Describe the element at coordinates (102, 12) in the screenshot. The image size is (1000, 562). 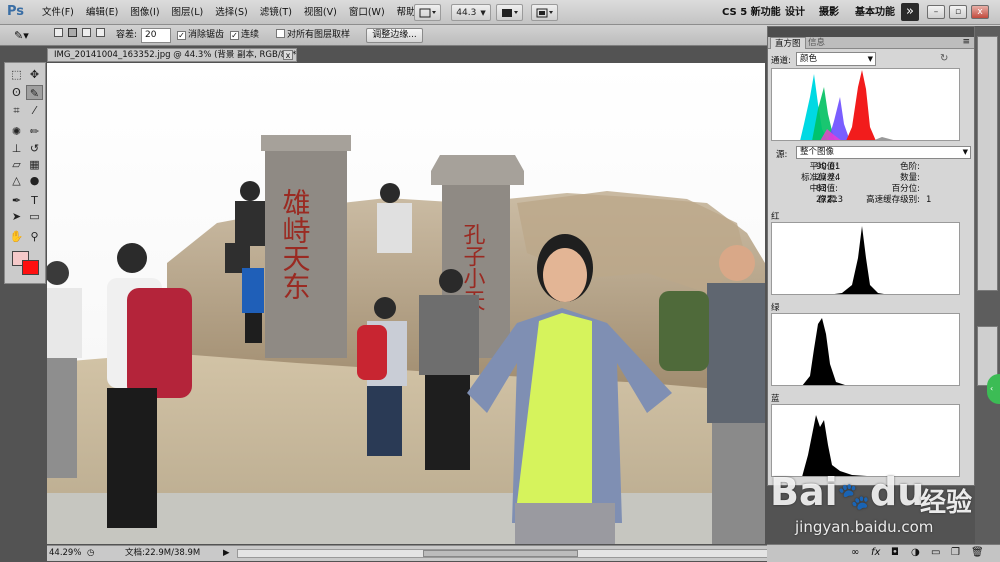
I see `menu-edit: 编辑(E)` at that location.